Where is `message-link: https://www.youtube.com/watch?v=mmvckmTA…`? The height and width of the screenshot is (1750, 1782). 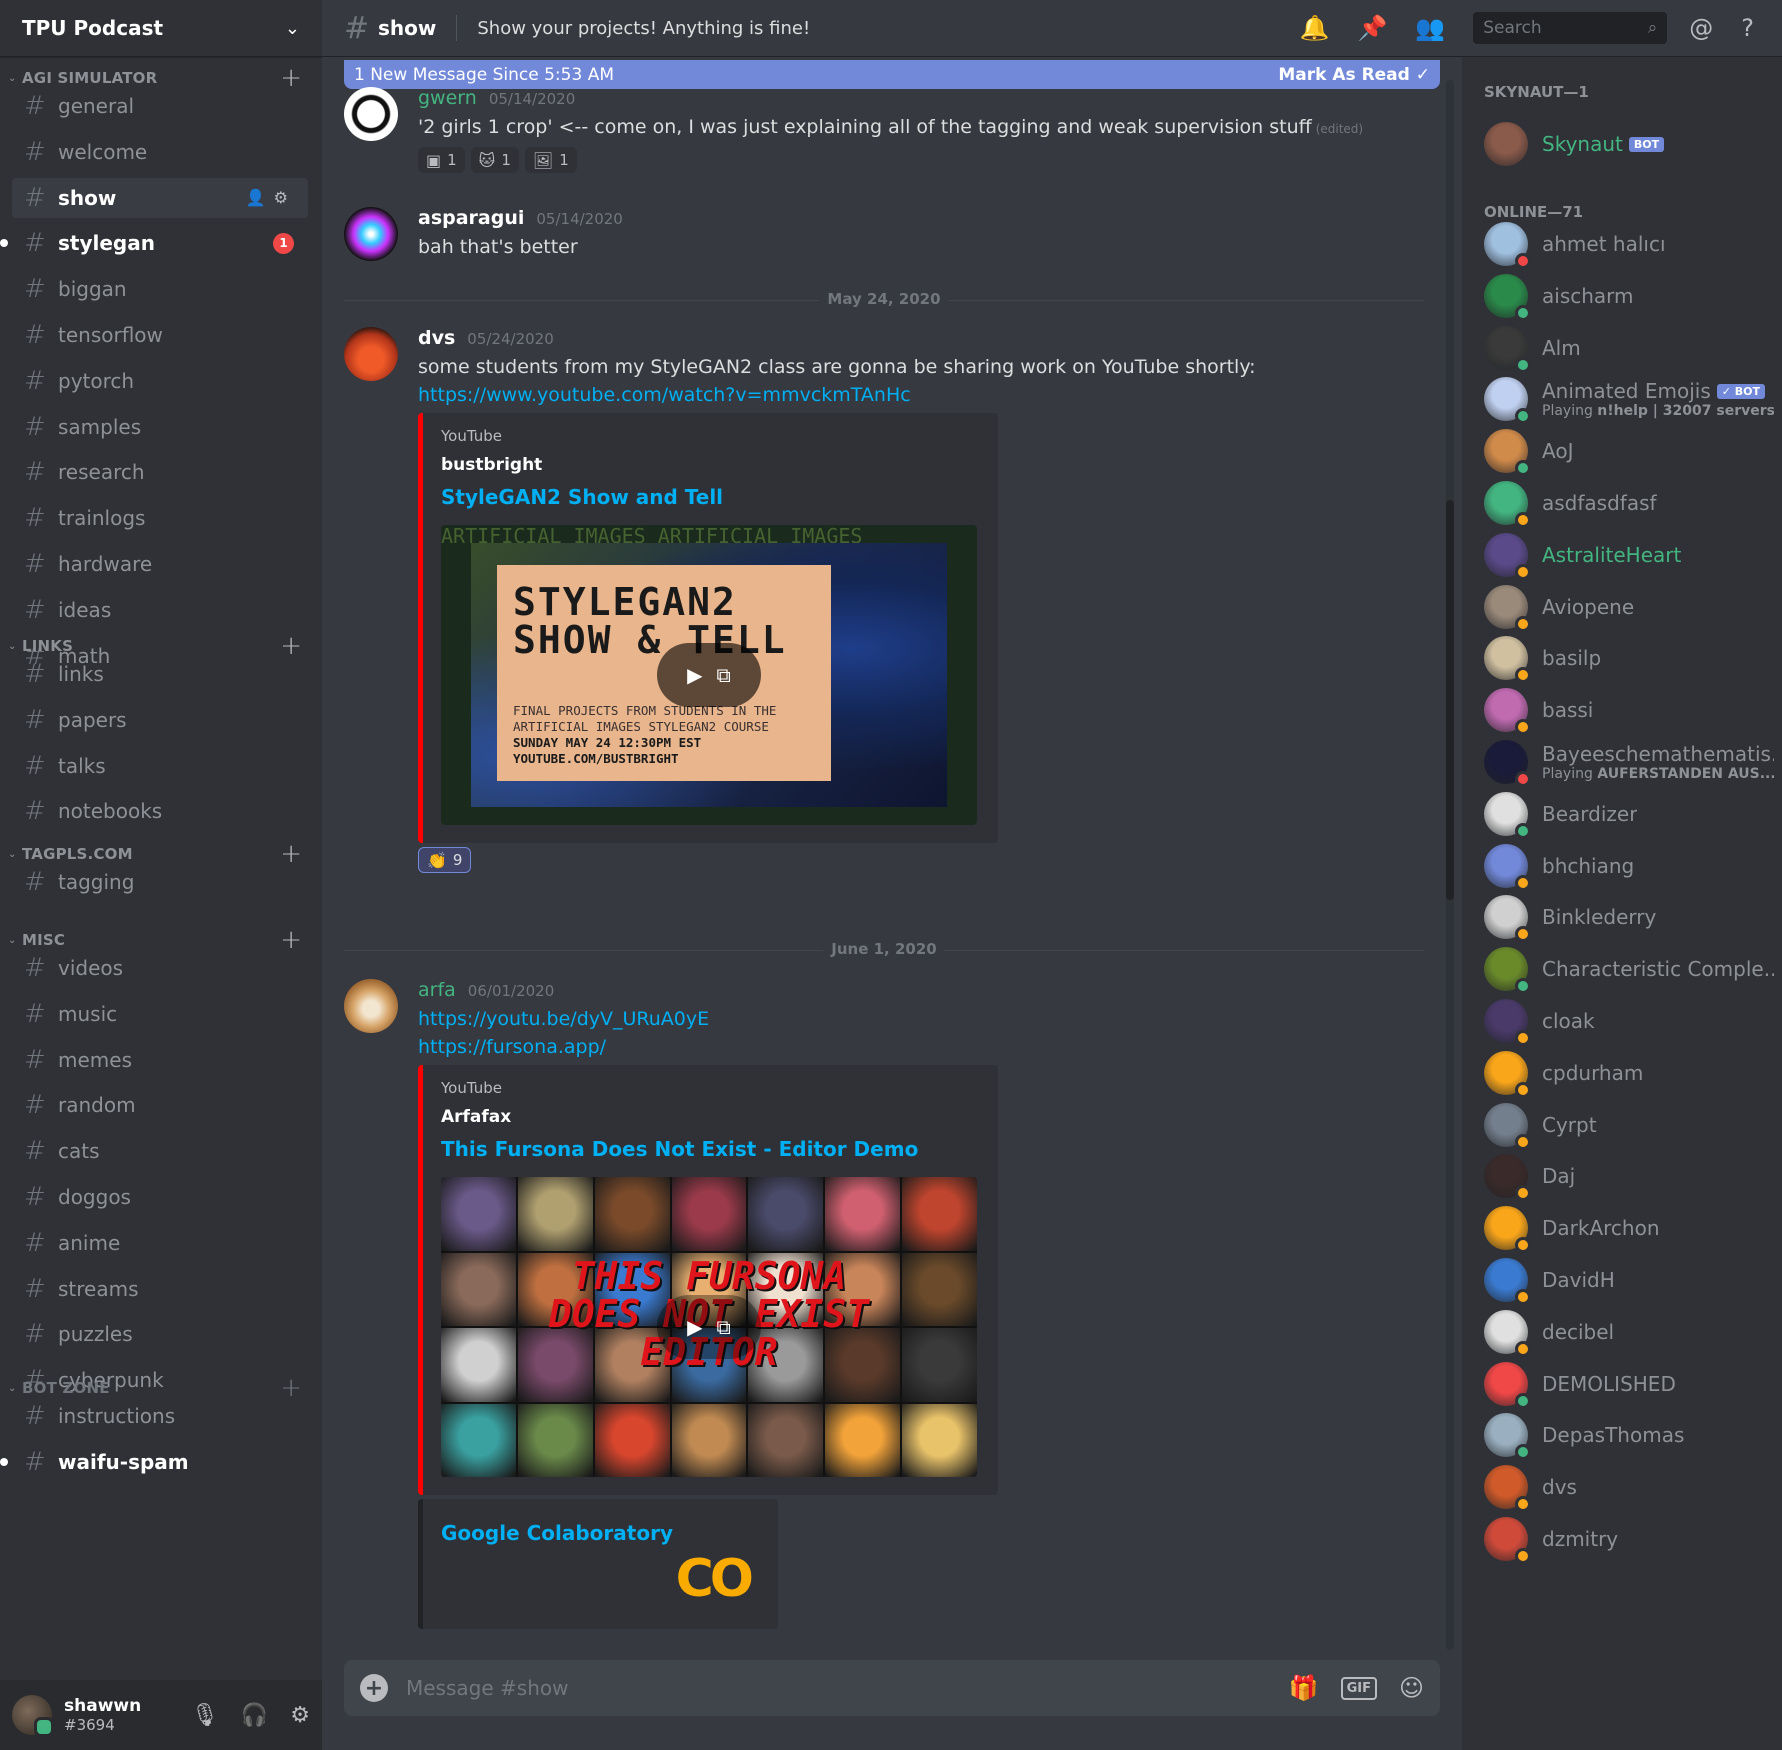 message-link: https://www.youtube.com/watch?v=mmvckmTA… is located at coordinates (921, 395).